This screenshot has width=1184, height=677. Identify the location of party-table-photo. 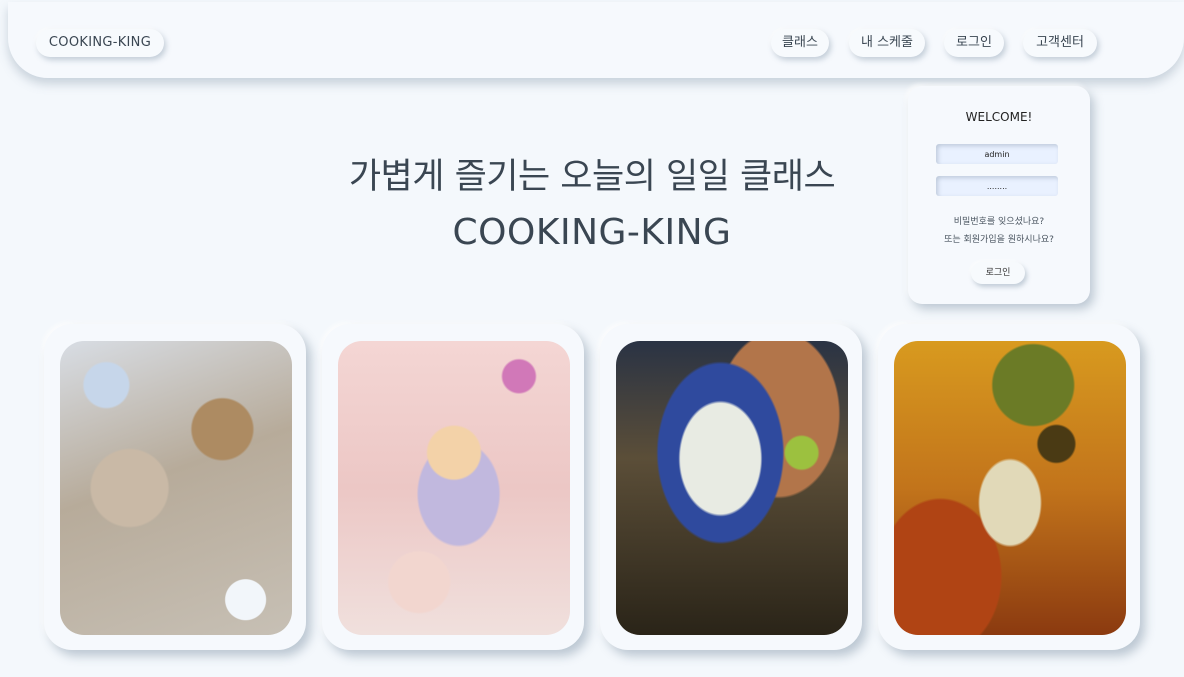
(176, 488).